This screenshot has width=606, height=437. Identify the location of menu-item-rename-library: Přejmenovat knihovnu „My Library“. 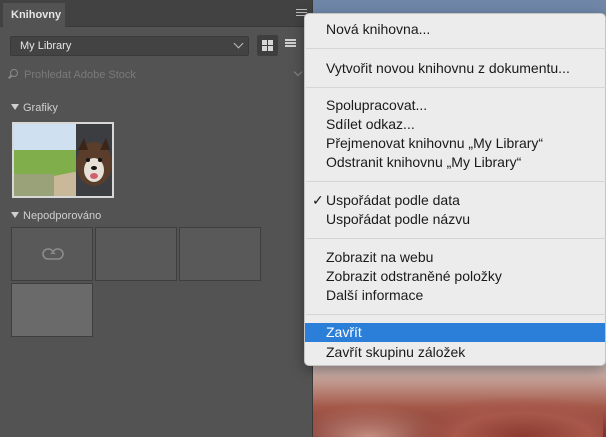
(455, 143).